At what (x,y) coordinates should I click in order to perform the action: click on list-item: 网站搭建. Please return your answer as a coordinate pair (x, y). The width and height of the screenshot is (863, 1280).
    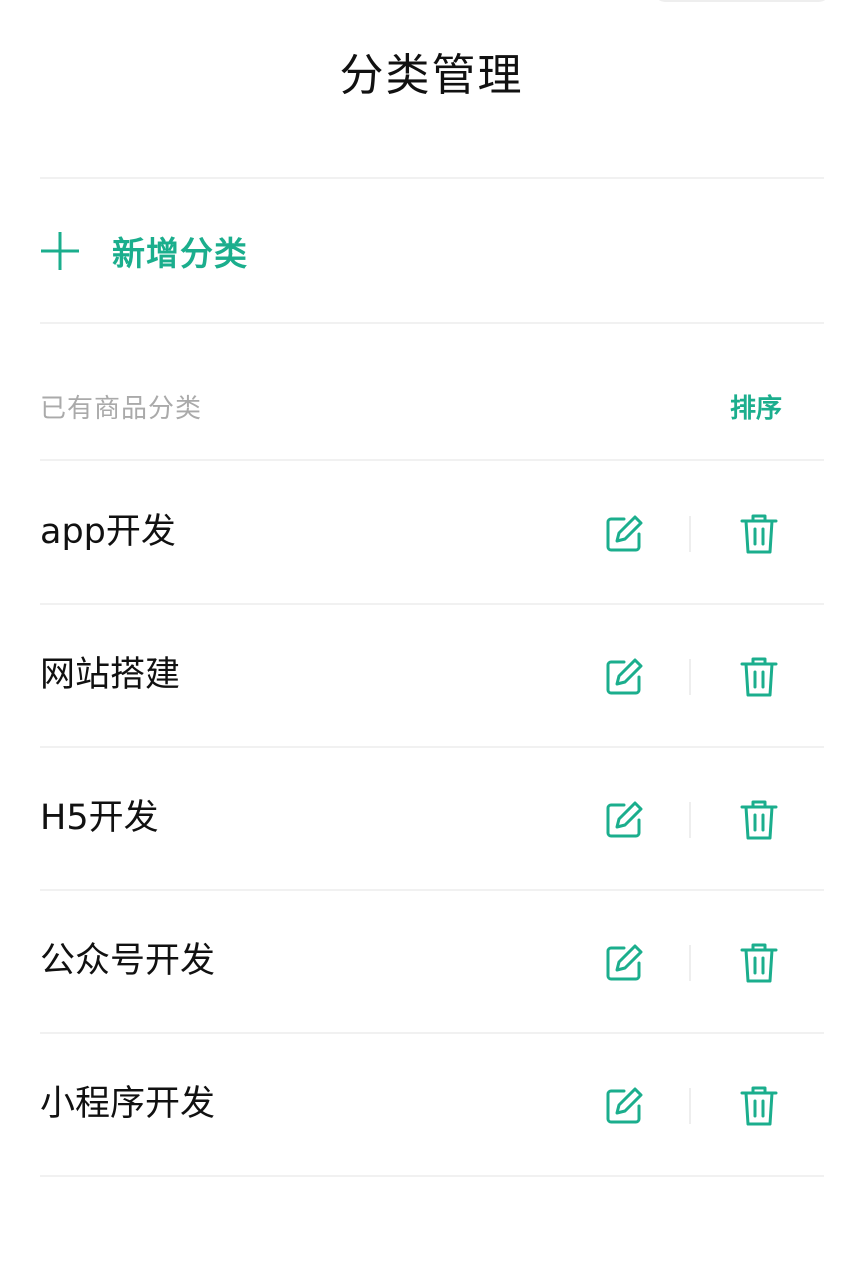
    Looking at the image, I should click on (432, 676).